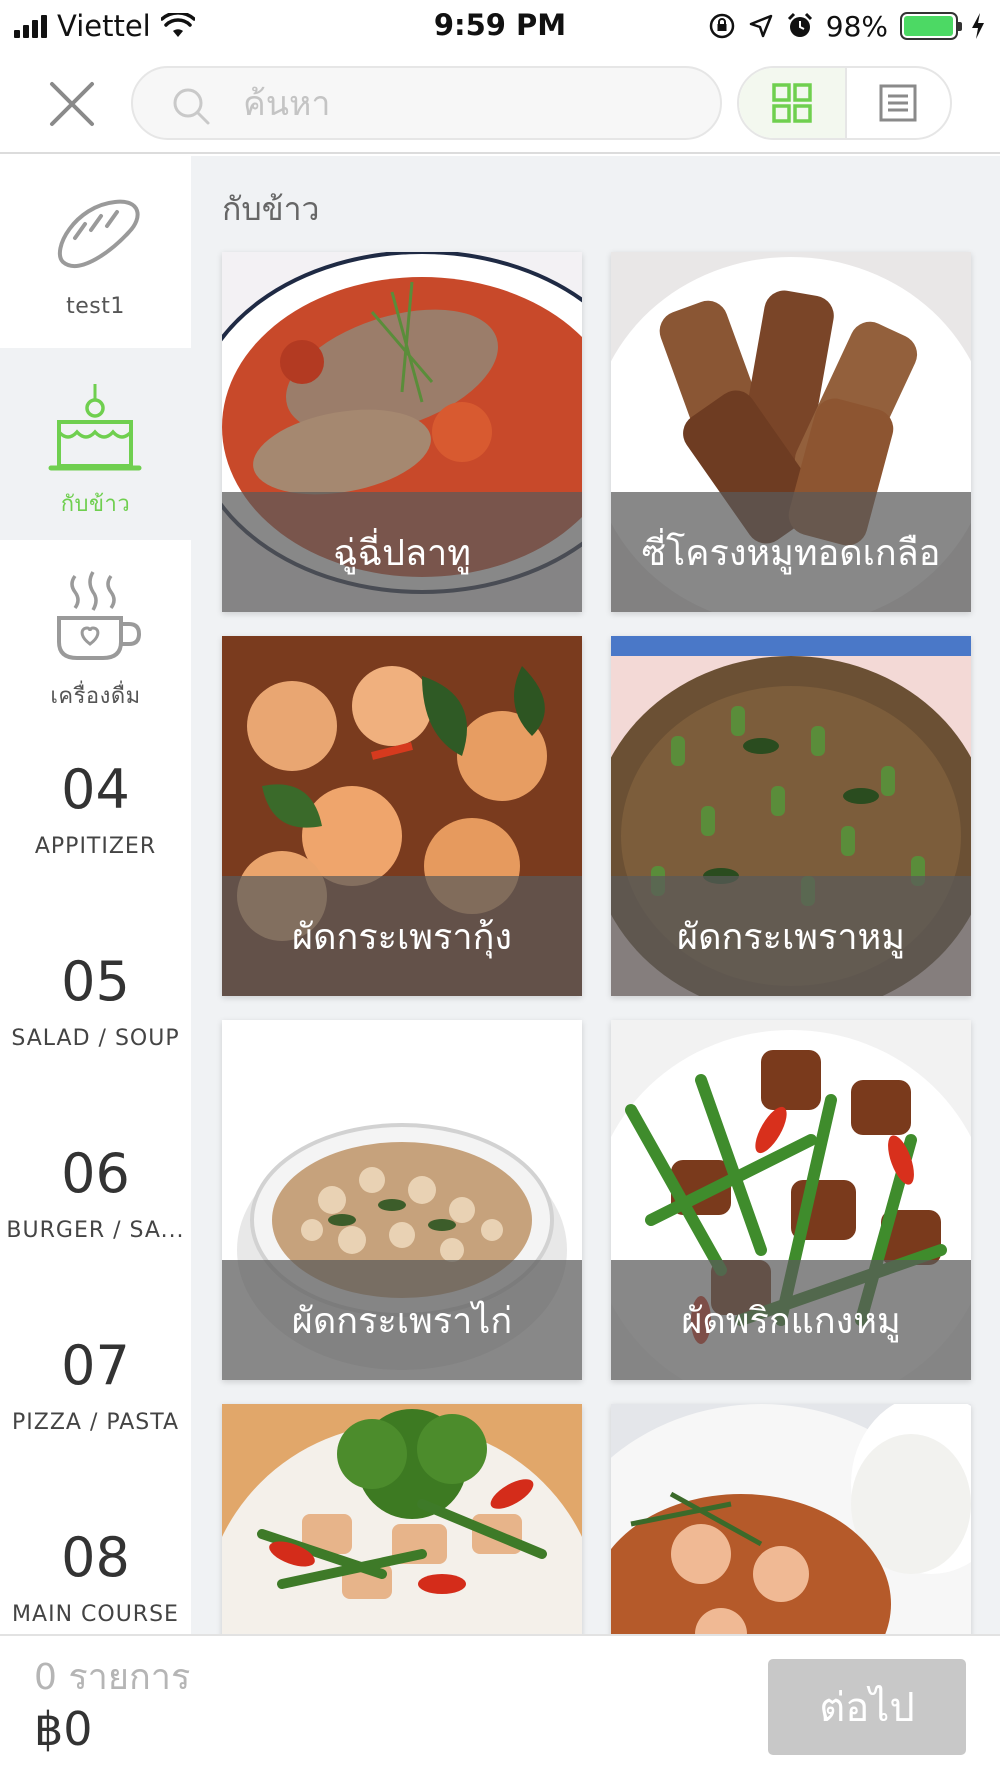 The height and width of the screenshot is (1778, 1000). I want to click on category-item-kab-khao: กับข้าว, so click(95, 444).